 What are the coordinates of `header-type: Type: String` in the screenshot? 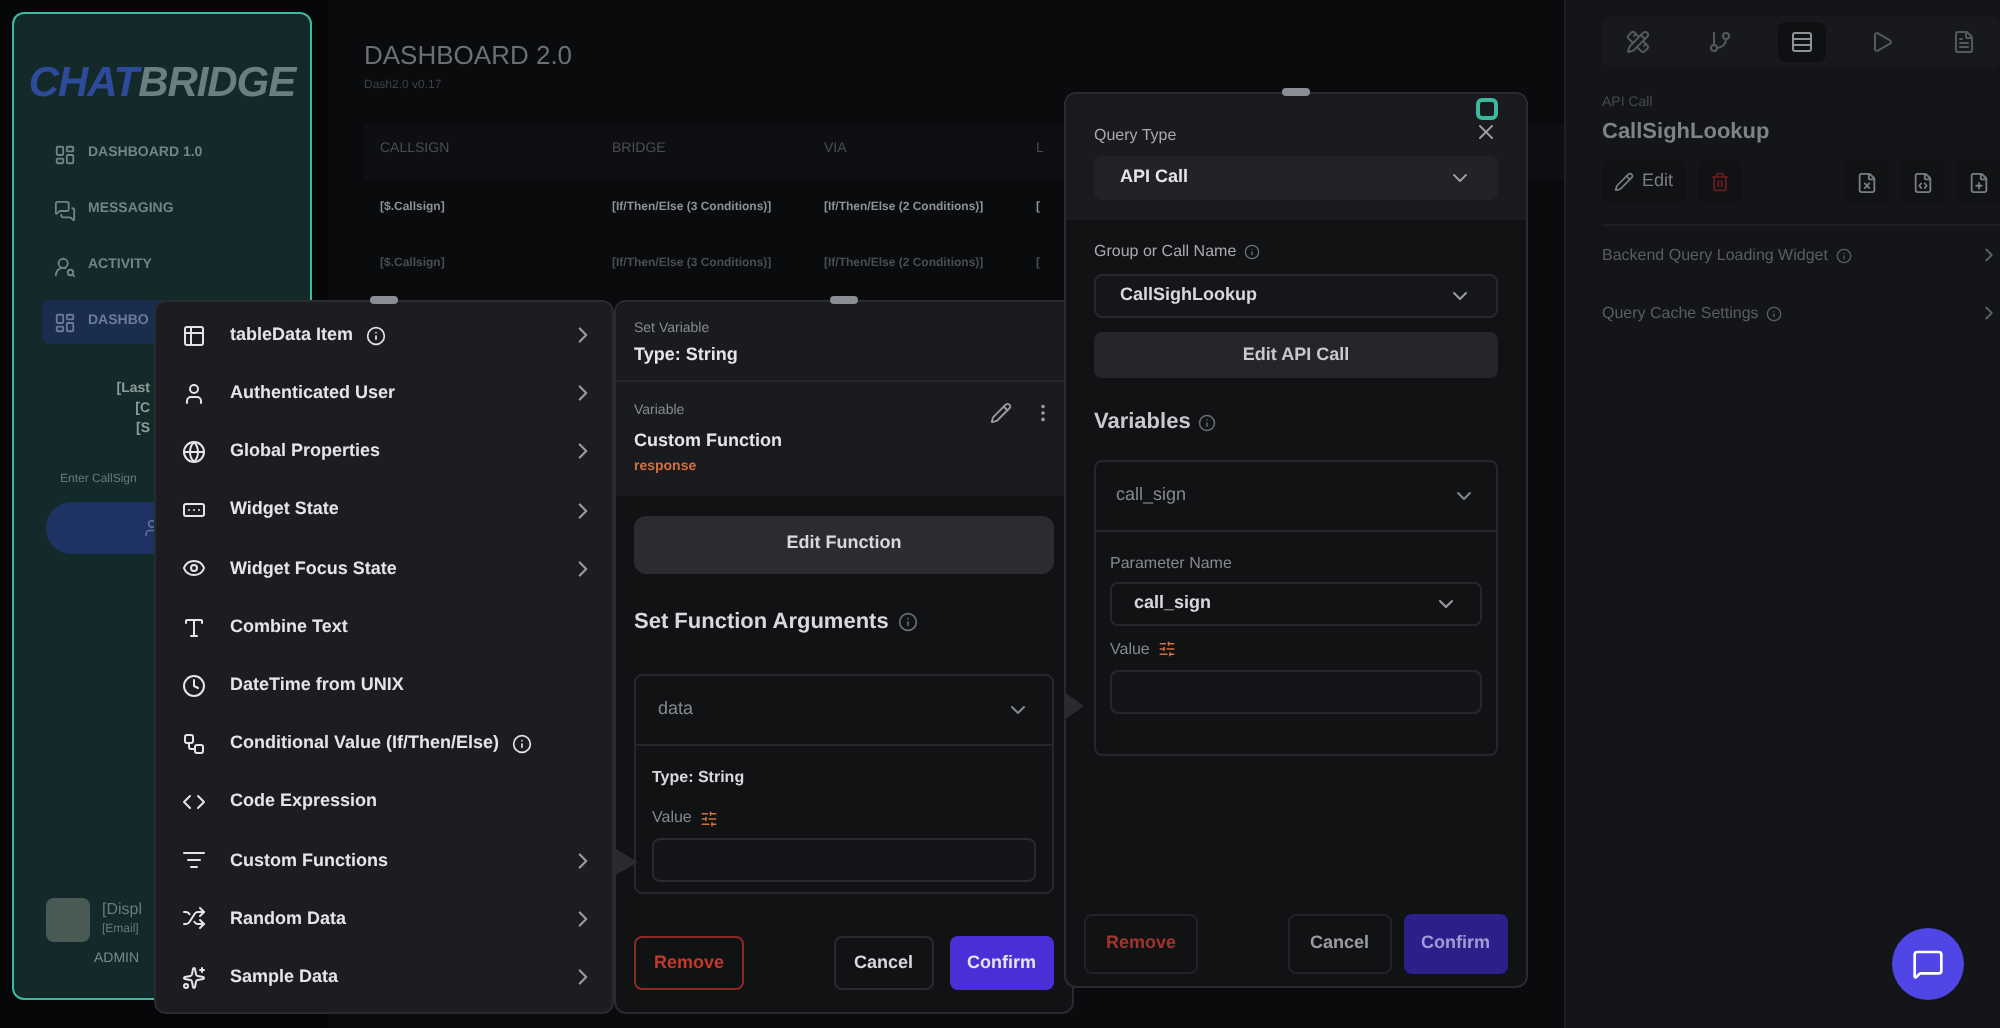 It's located at (687, 354).